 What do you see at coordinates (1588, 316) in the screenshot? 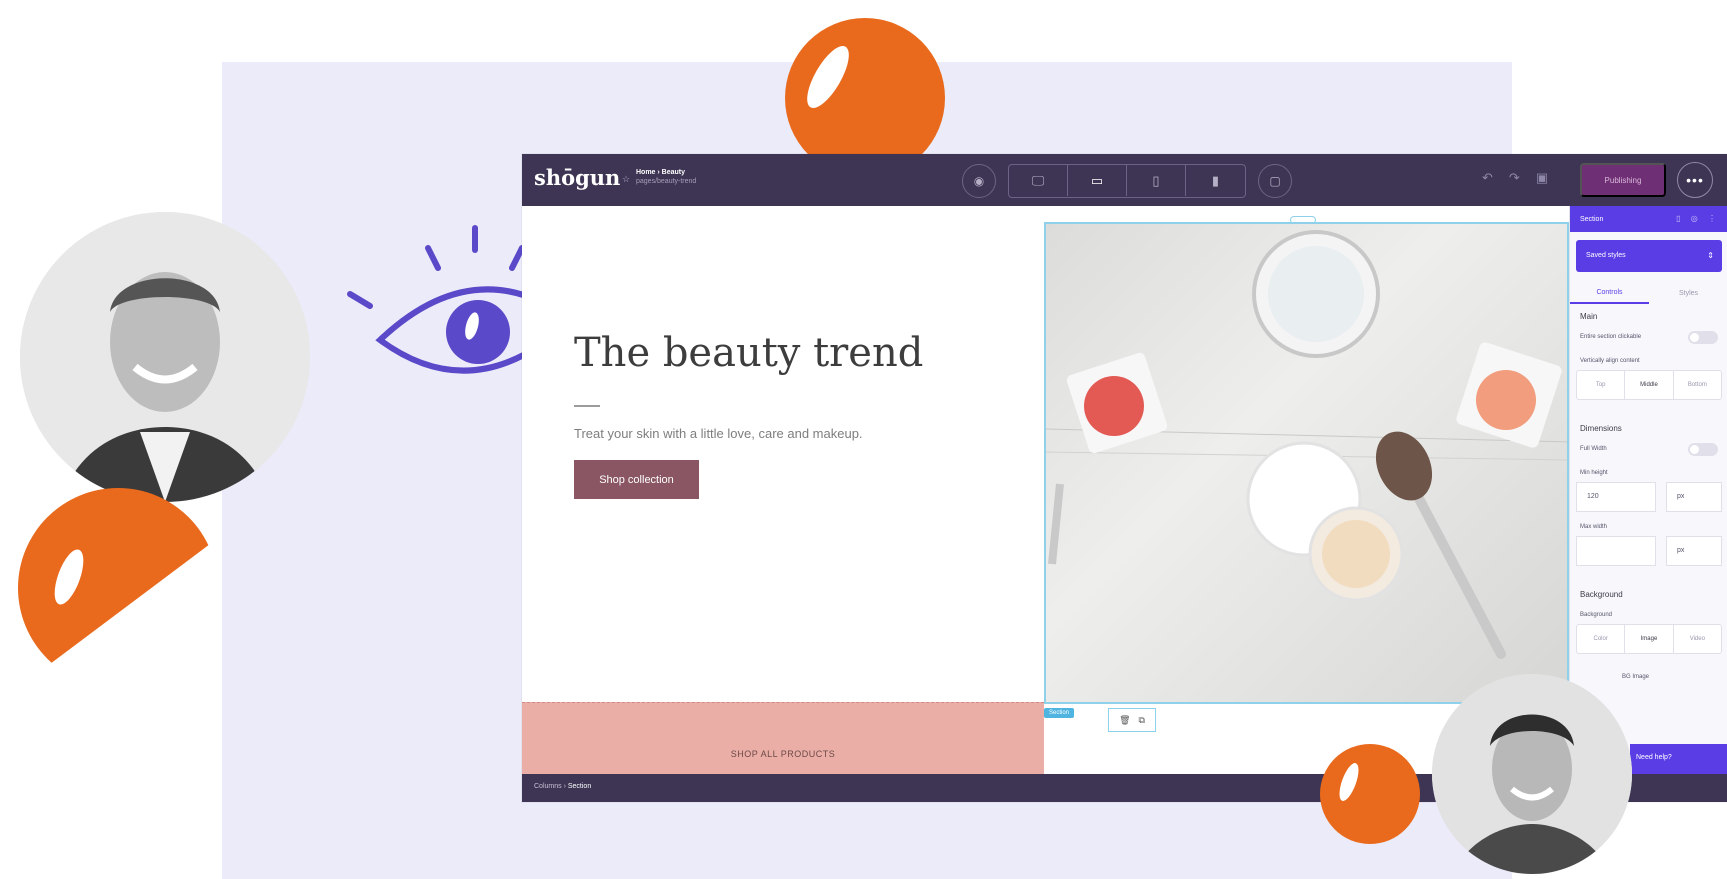
I see `main-section-title: Main` at bounding box center [1588, 316].